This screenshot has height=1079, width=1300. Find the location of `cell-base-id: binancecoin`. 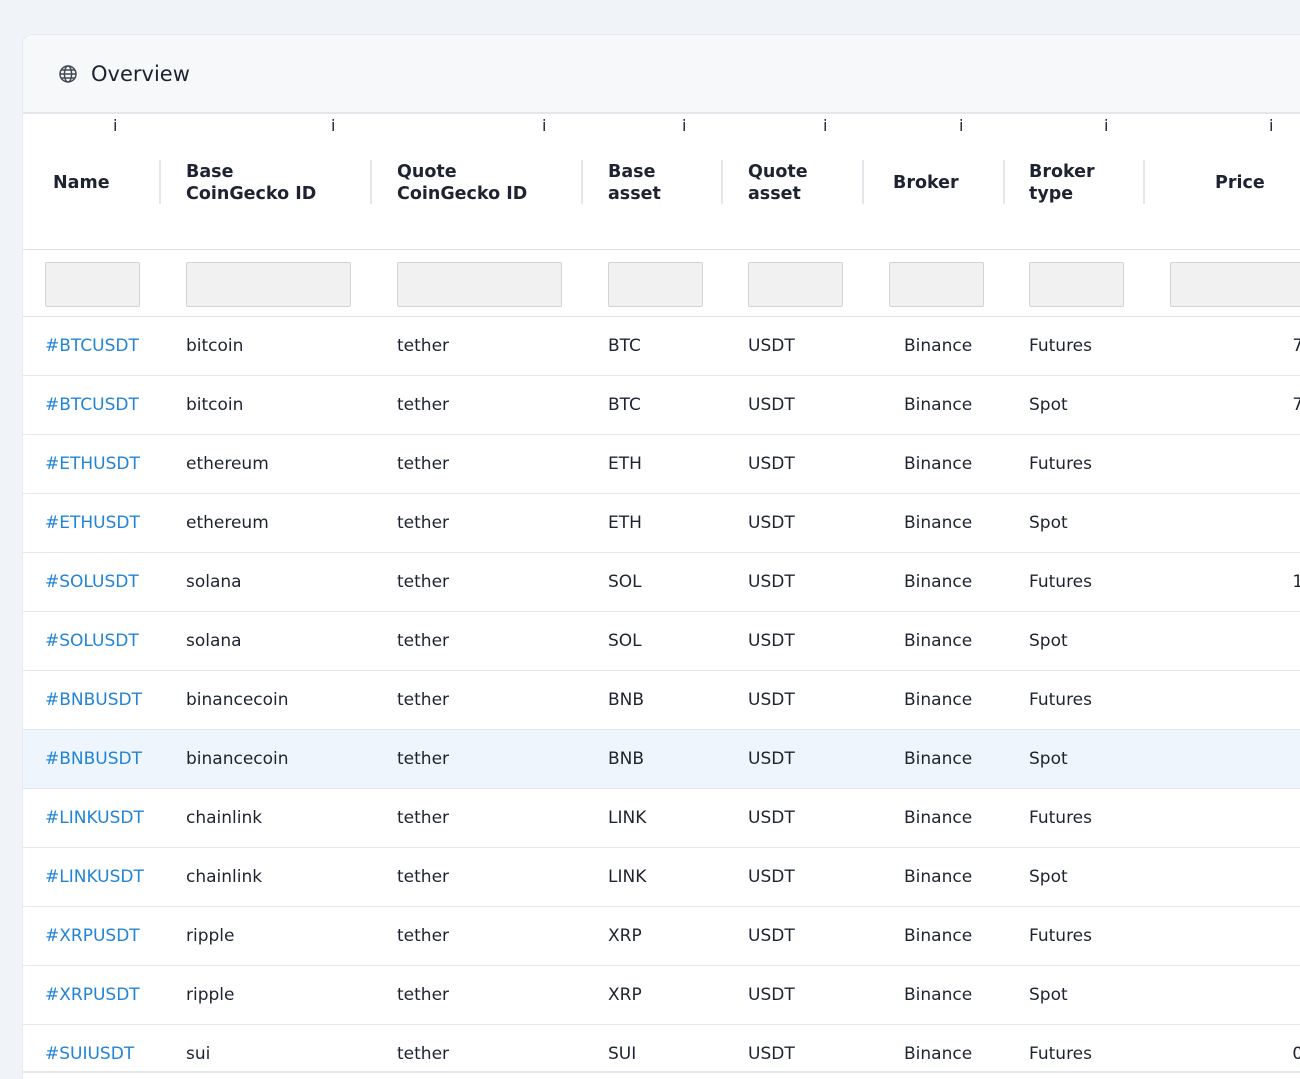

cell-base-id: binancecoin is located at coordinates (237, 700).